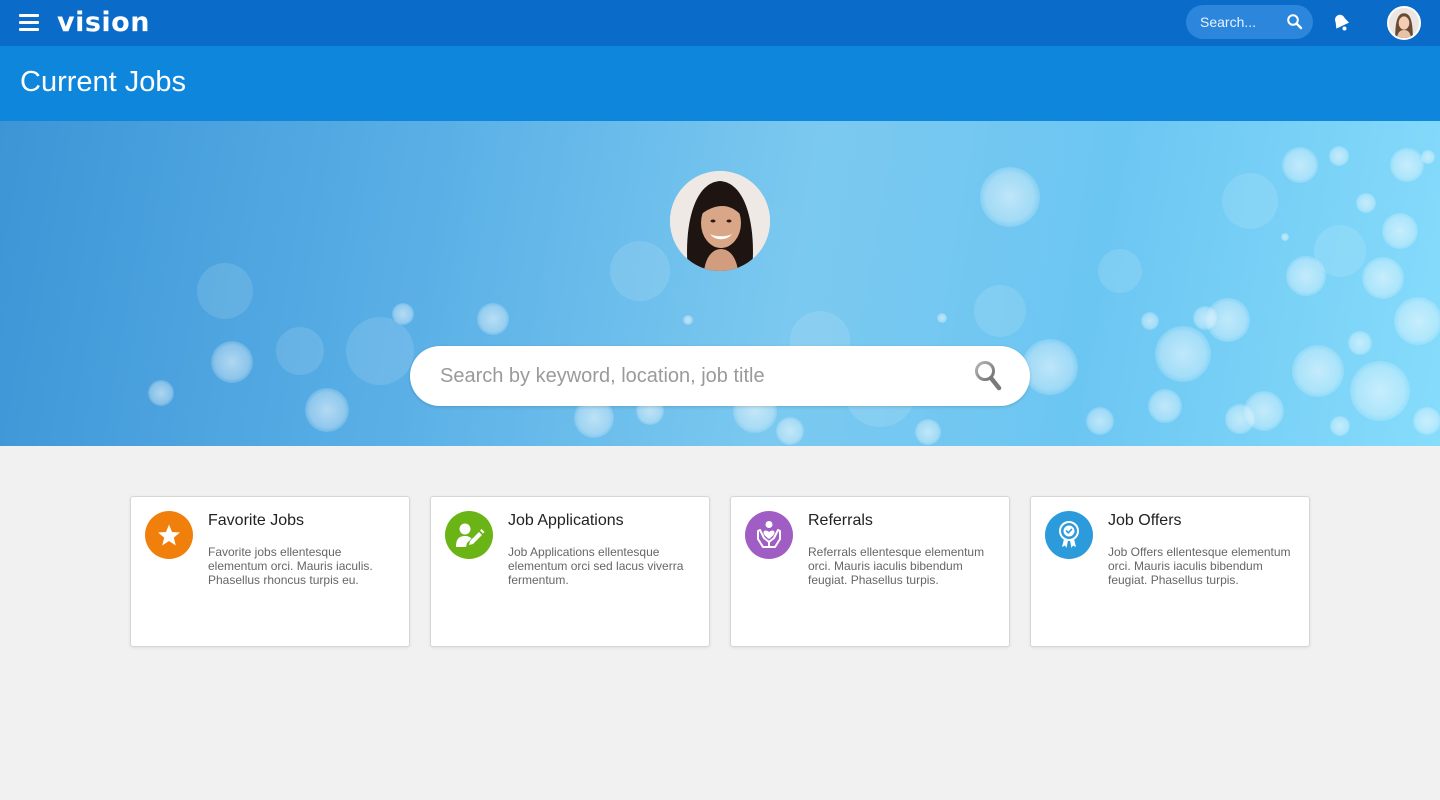 This screenshot has height=800, width=1440. What do you see at coordinates (1145, 520) in the screenshot?
I see `card-title: Job Offers` at bounding box center [1145, 520].